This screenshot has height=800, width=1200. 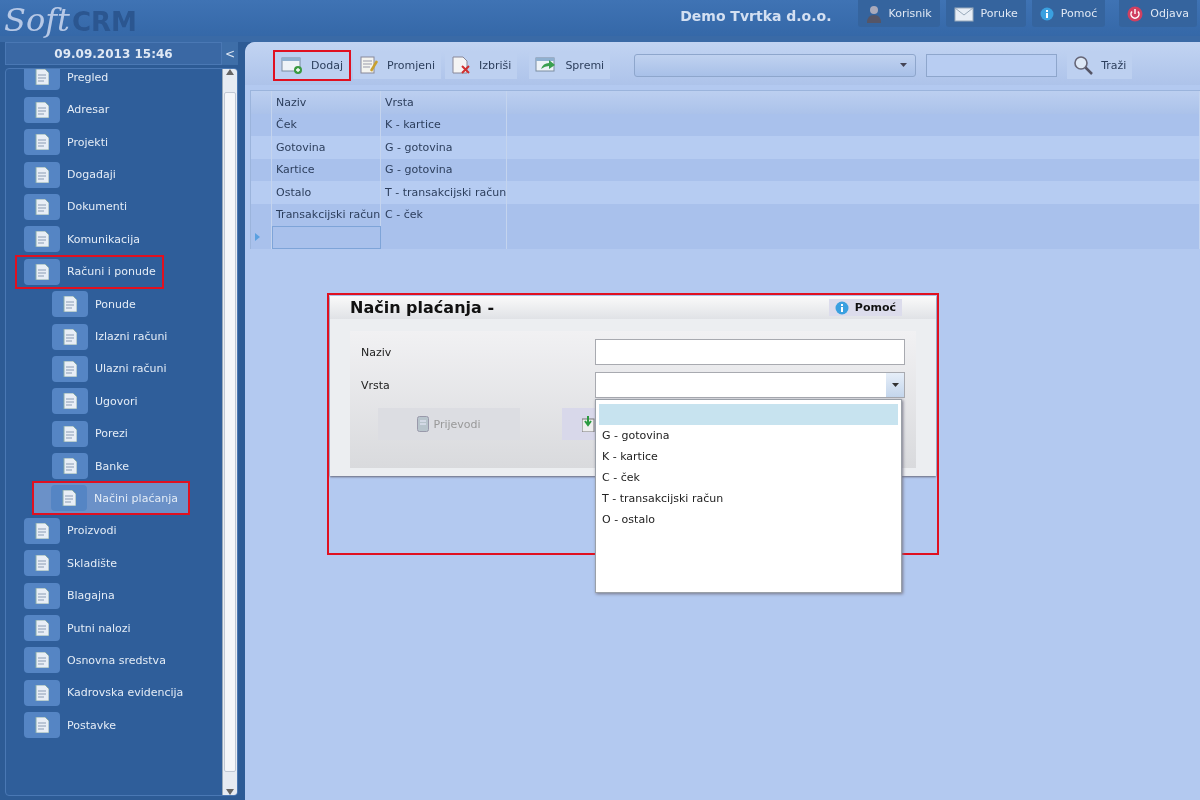 I want to click on sidebar-item: Blagajna, so click(x=69, y=595).